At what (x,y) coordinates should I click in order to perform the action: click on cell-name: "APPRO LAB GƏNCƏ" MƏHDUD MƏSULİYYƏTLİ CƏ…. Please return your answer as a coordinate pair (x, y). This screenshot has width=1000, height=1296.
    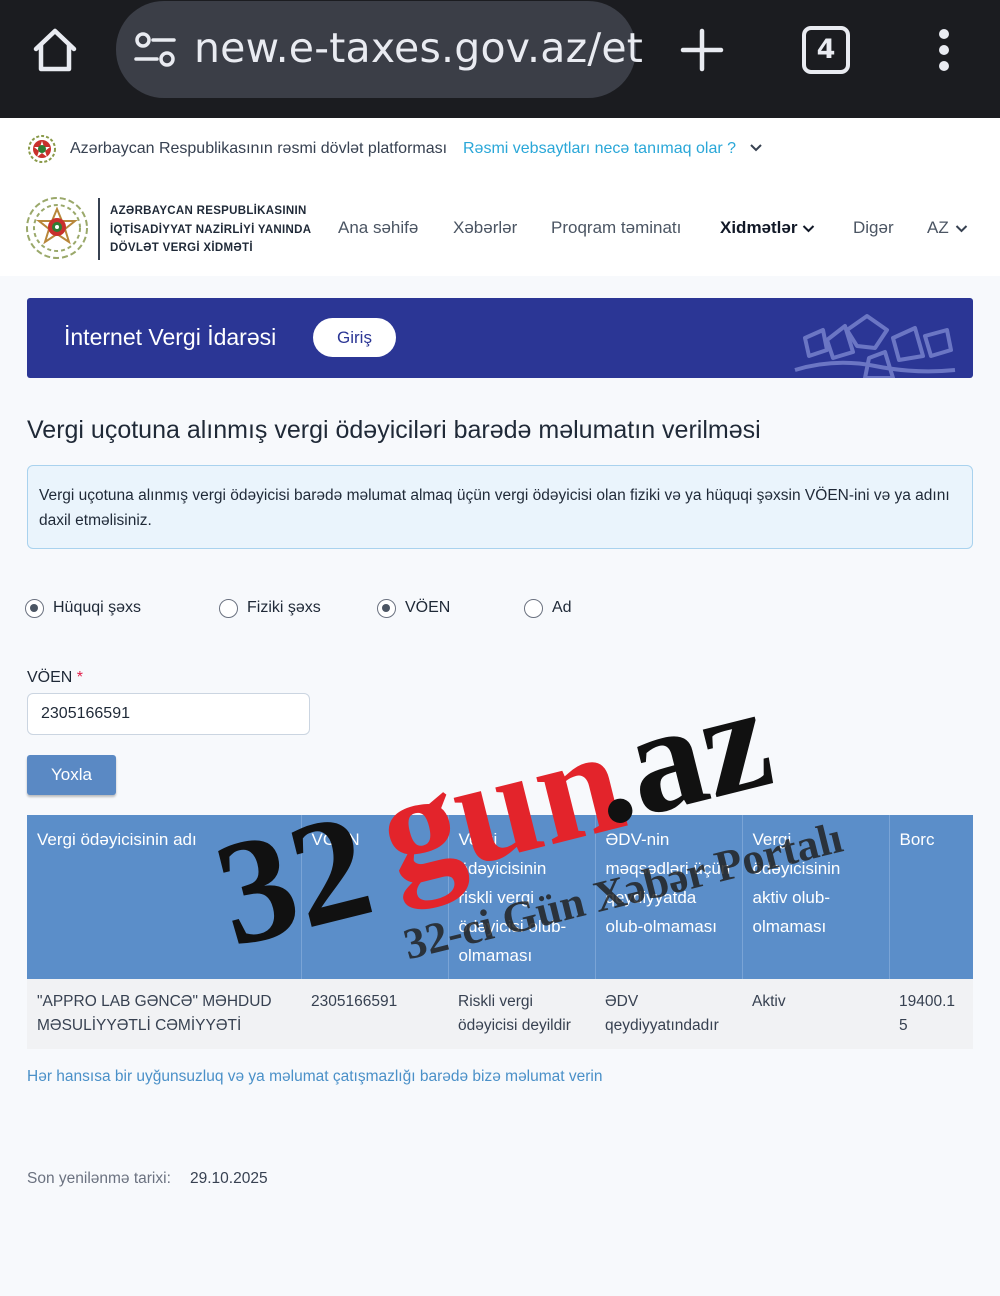
    Looking at the image, I should click on (164, 1014).